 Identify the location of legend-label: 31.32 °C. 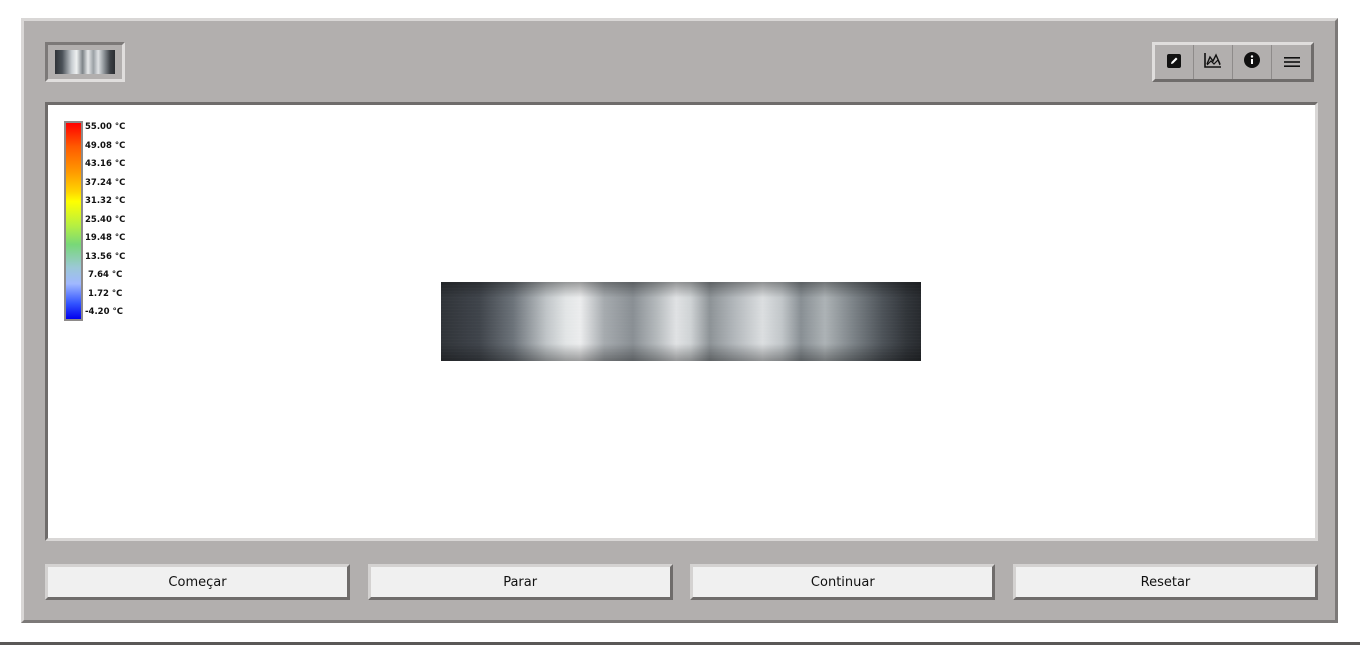
(105, 201).